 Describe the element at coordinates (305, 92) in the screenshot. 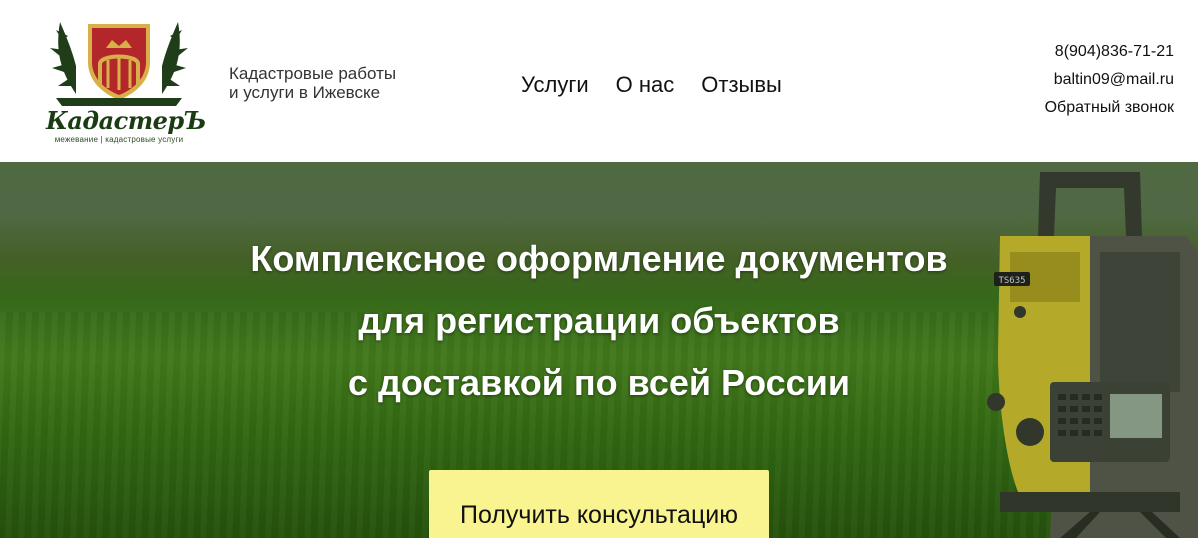

I see `tagline-line-2: и услуги в Ижевске` at that location.